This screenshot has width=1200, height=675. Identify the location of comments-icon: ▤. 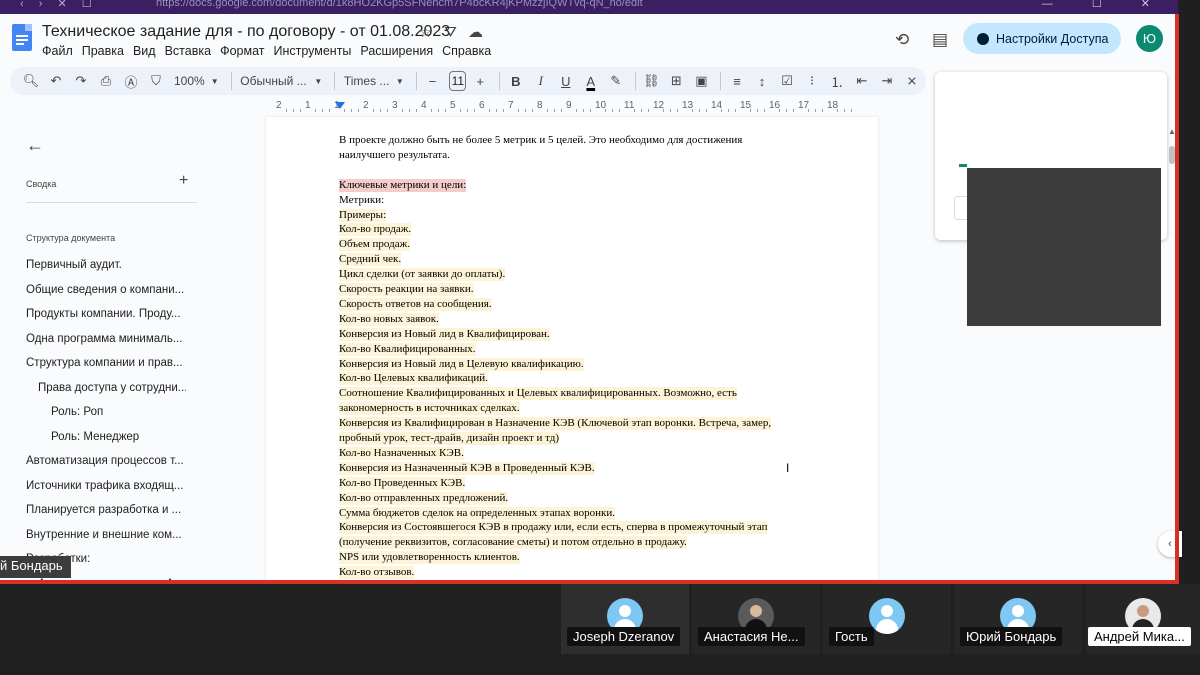
(940, 40).